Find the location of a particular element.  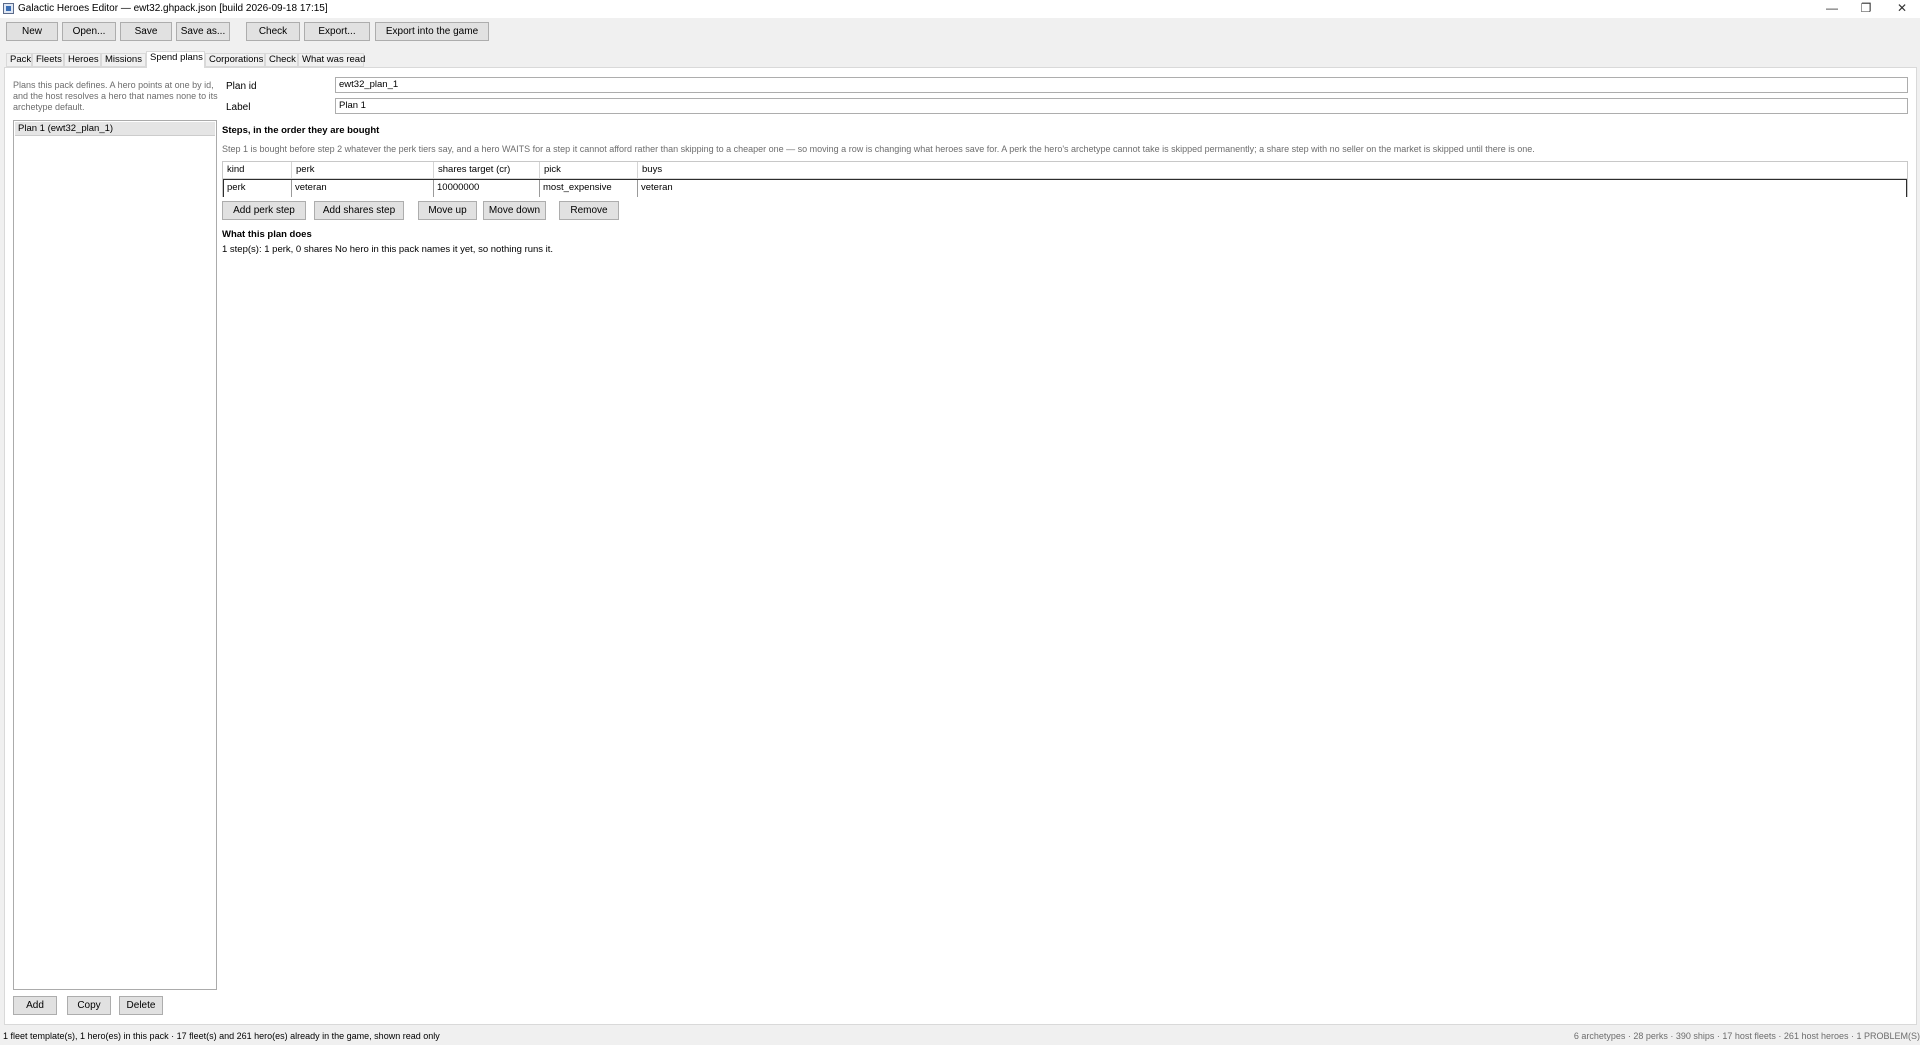

plans-help-line-3: archetype default. is located at coordinates (49, 107).